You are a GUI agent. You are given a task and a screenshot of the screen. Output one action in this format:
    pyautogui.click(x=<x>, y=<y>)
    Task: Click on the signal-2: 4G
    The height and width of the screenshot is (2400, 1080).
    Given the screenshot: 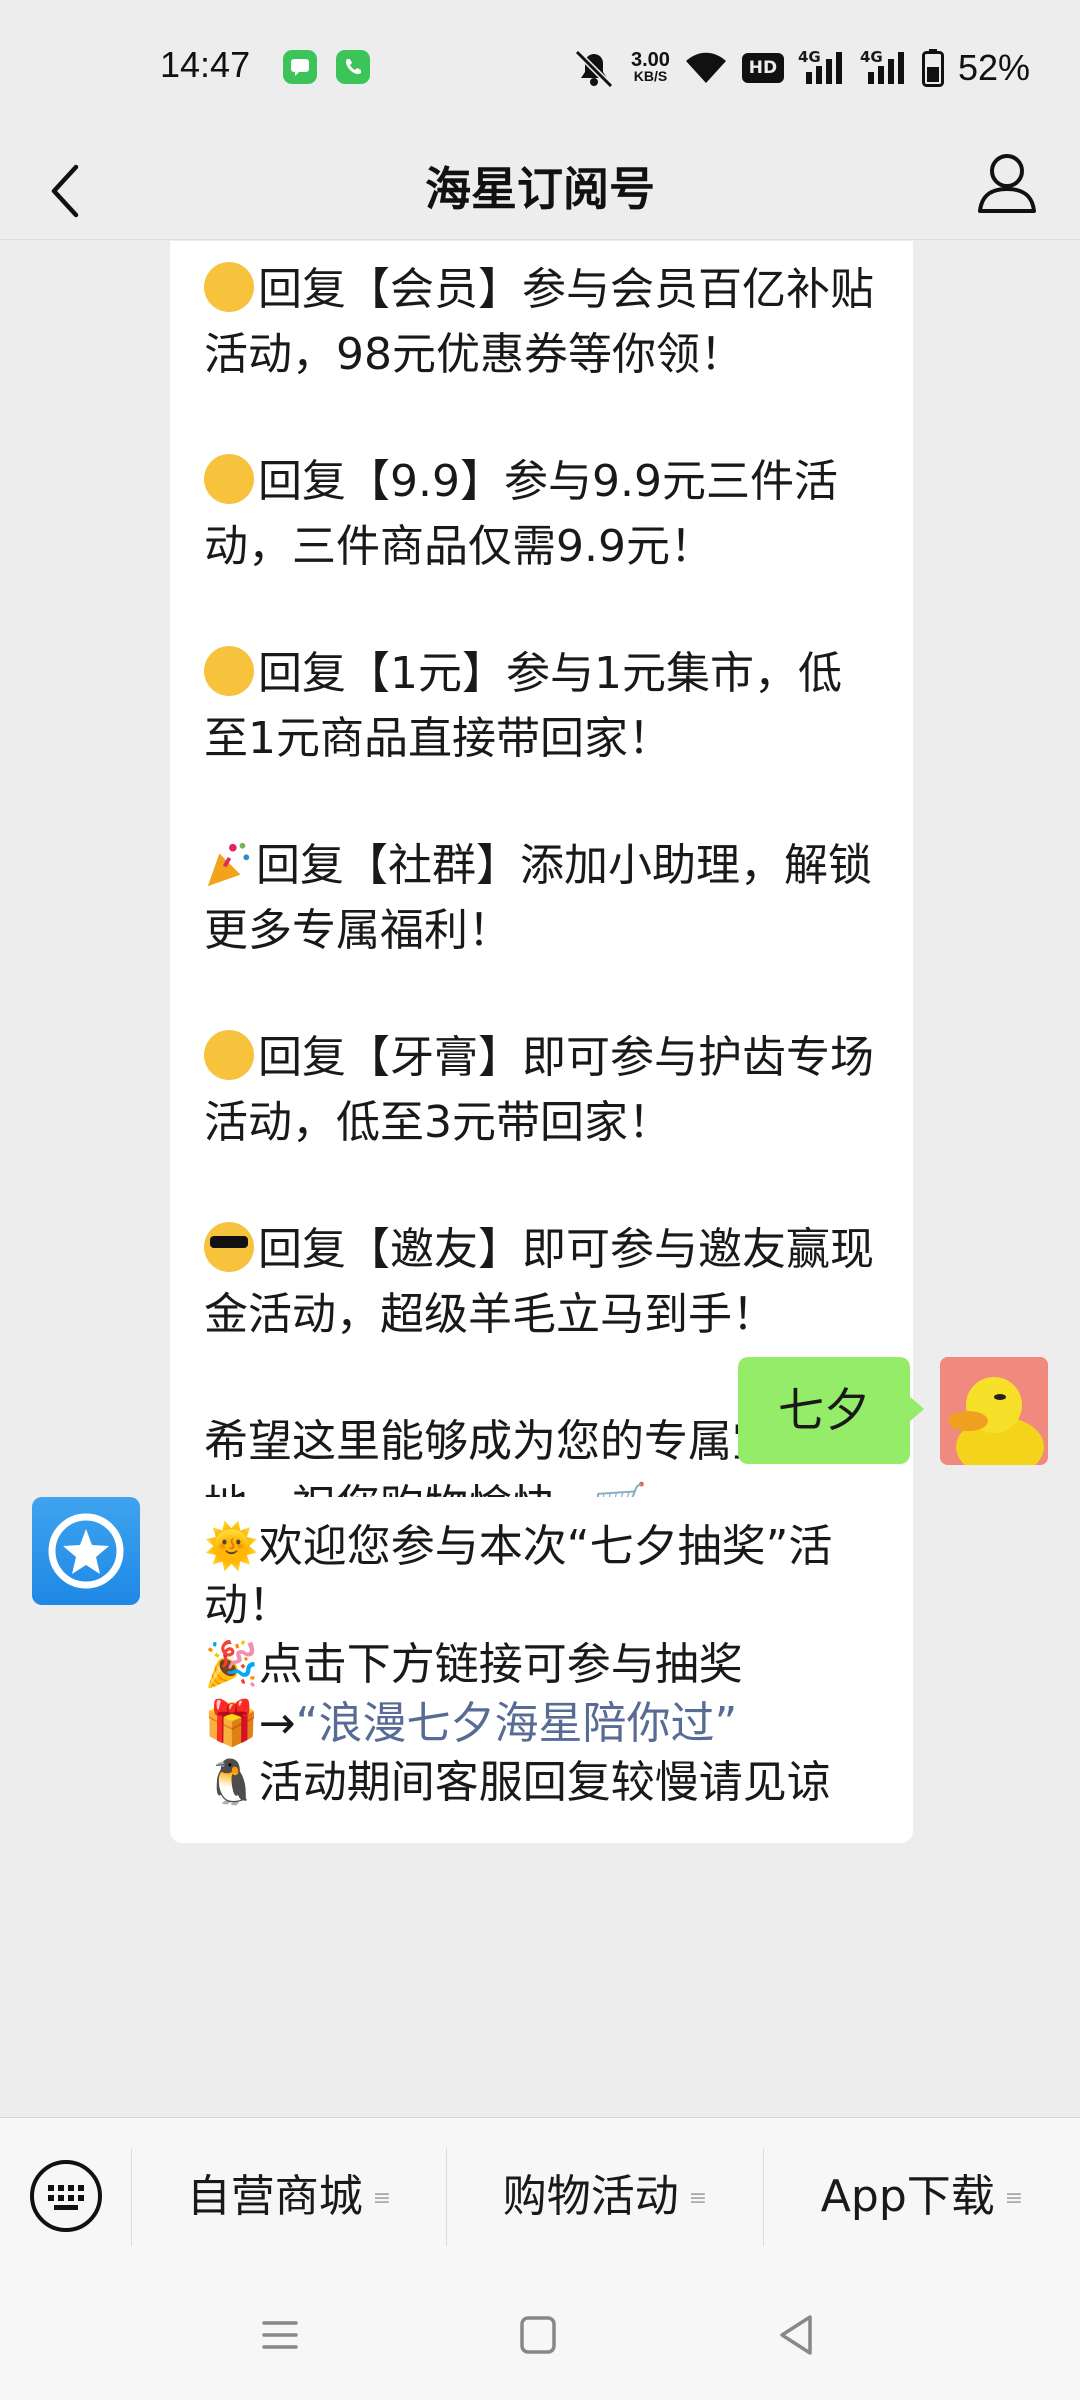 What is the action you would take?
    pyautogui.click(x=884, y=67)
    